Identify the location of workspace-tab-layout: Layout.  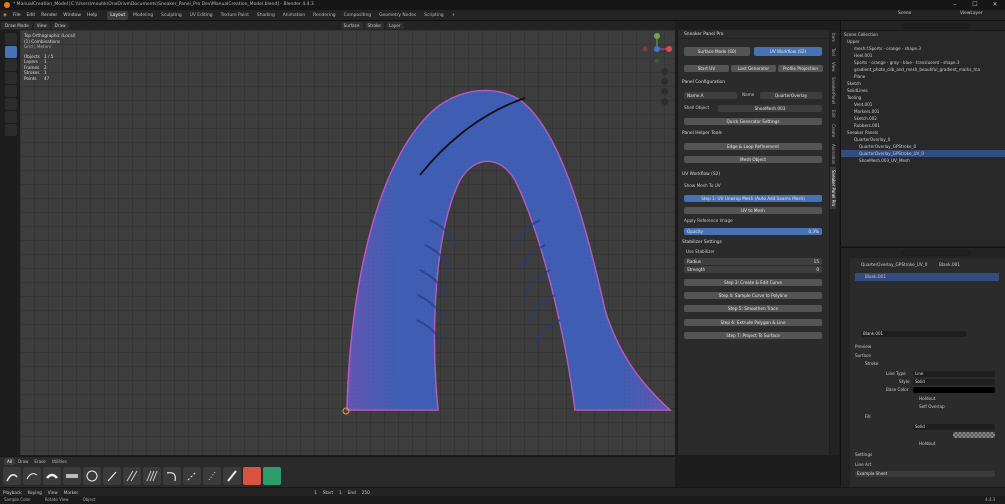
(118, 15).